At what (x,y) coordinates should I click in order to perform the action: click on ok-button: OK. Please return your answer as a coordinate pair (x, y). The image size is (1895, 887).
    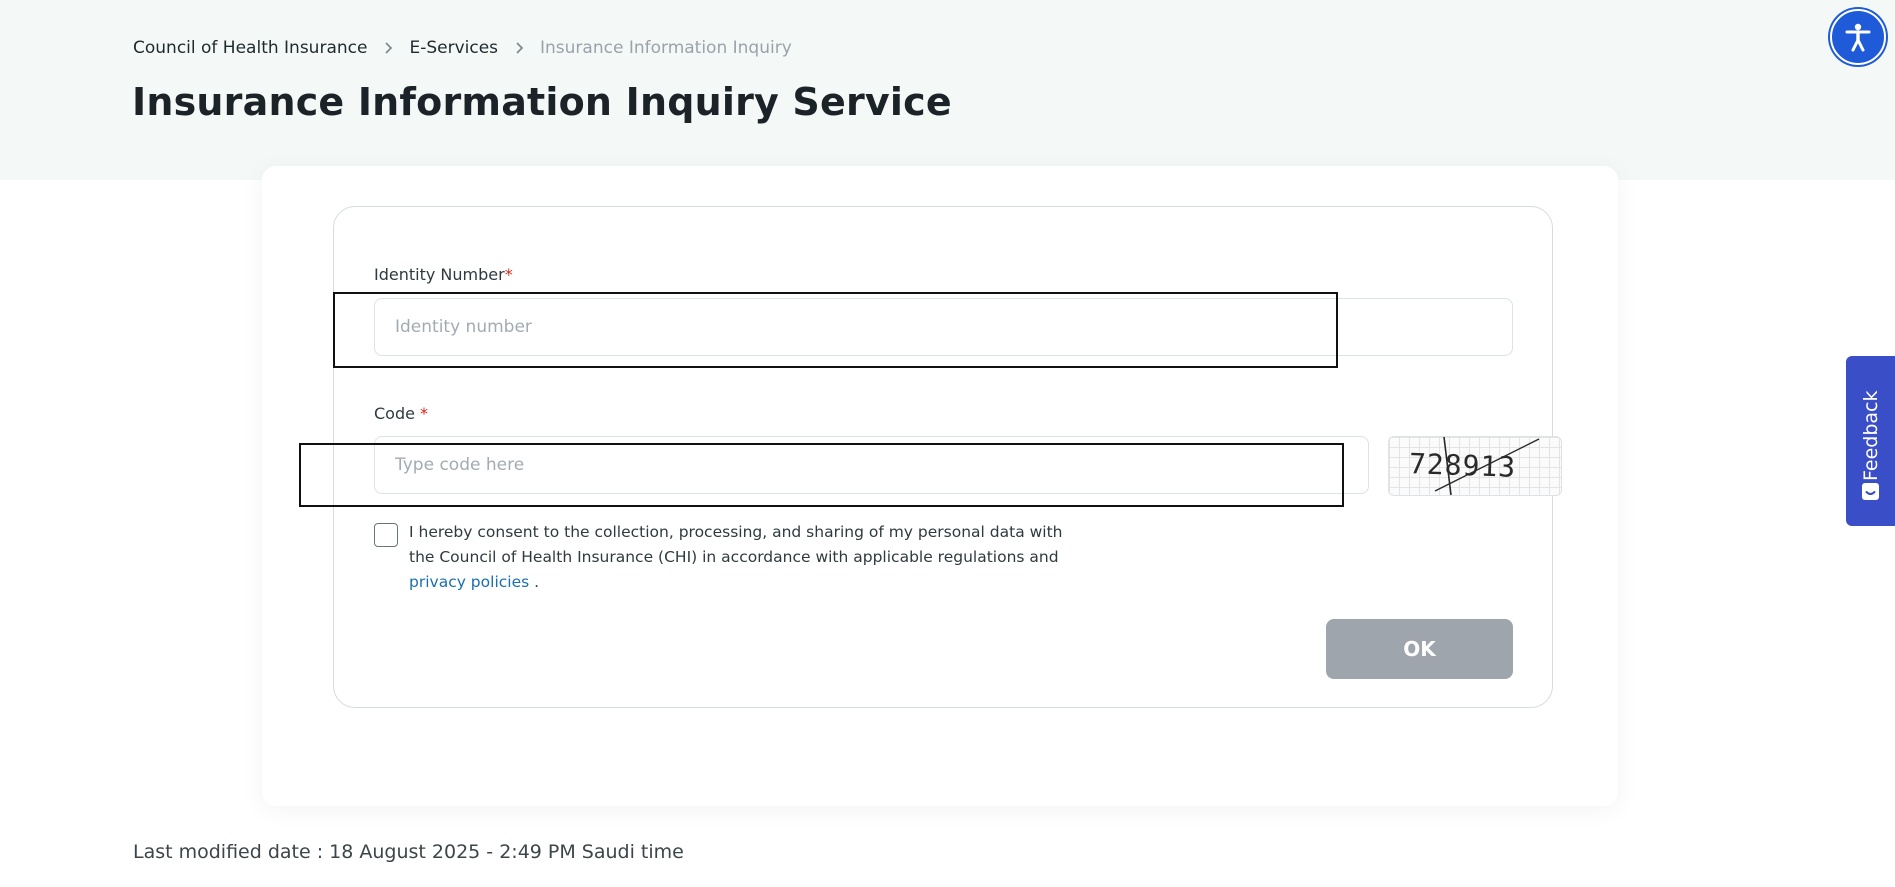
    Looking at the image, I should click on (1419, 649).